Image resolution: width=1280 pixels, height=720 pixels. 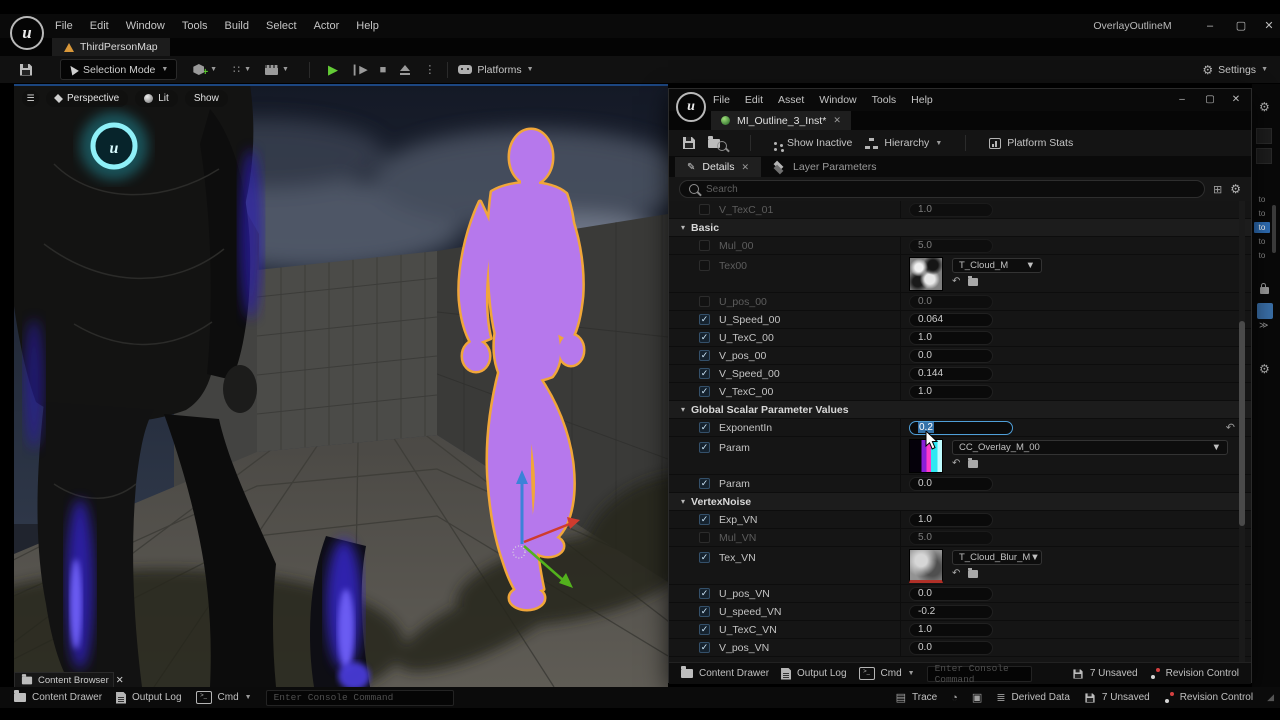 I want to click on reset-to-default-button: ↶, so click(x=1230, y=427).